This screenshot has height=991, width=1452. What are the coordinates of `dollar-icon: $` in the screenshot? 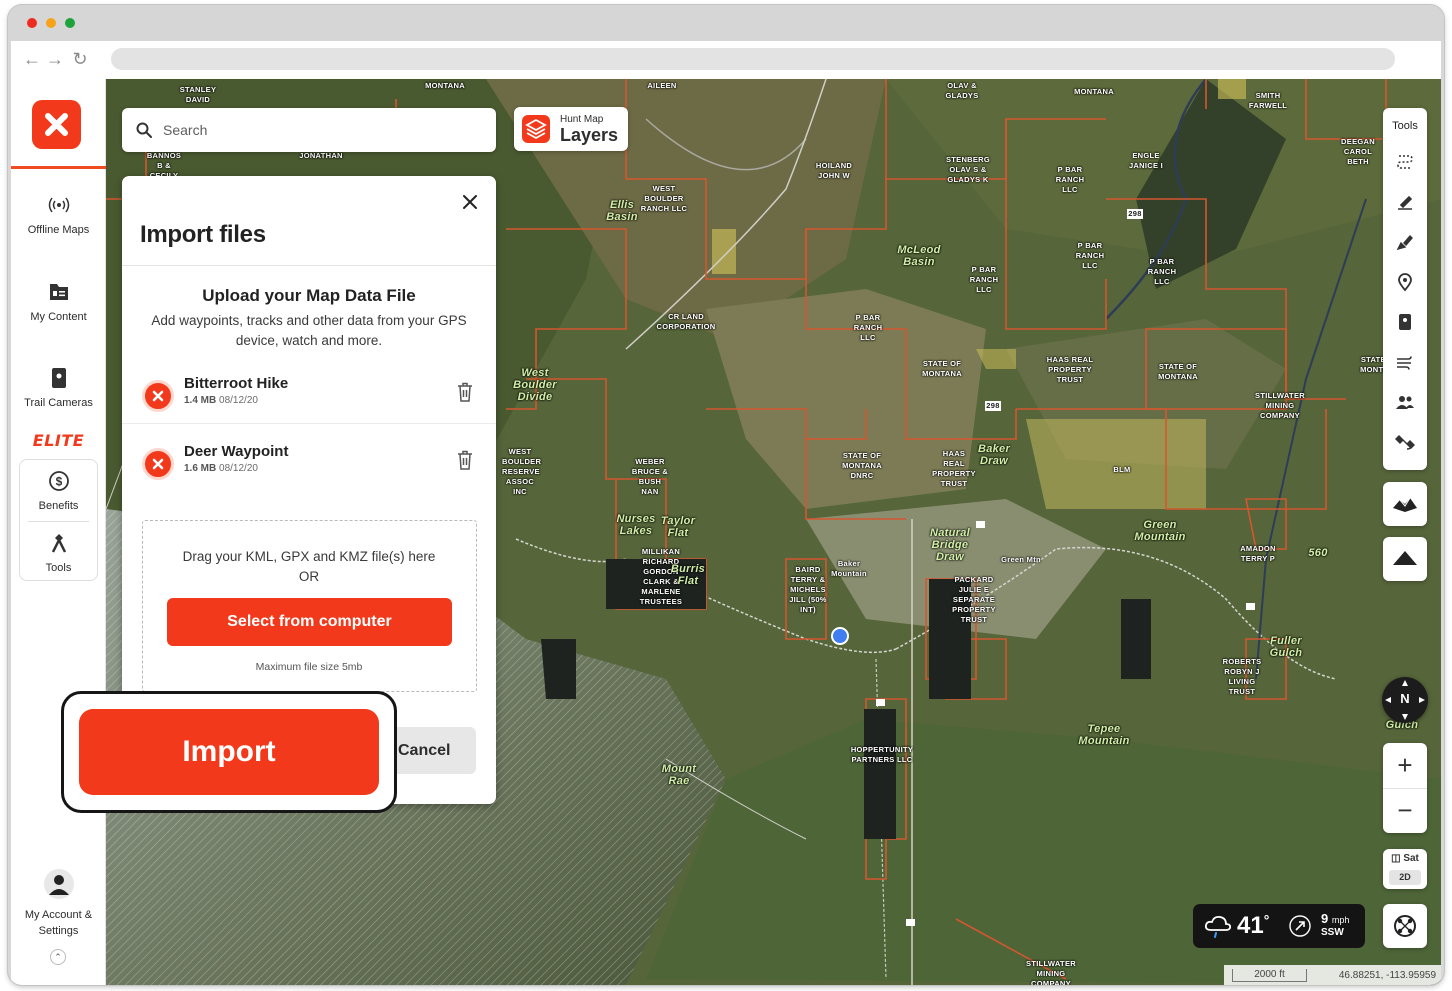 It's located at (58, 481).